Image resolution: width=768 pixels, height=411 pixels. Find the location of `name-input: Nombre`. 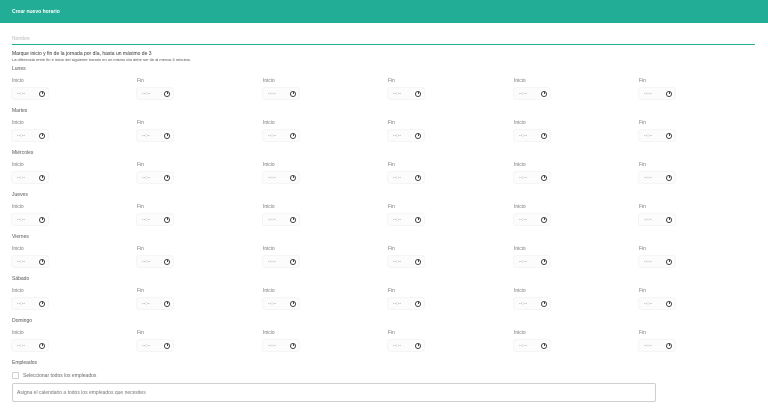

name-input: Nombre is located at coordinates (383, 40).